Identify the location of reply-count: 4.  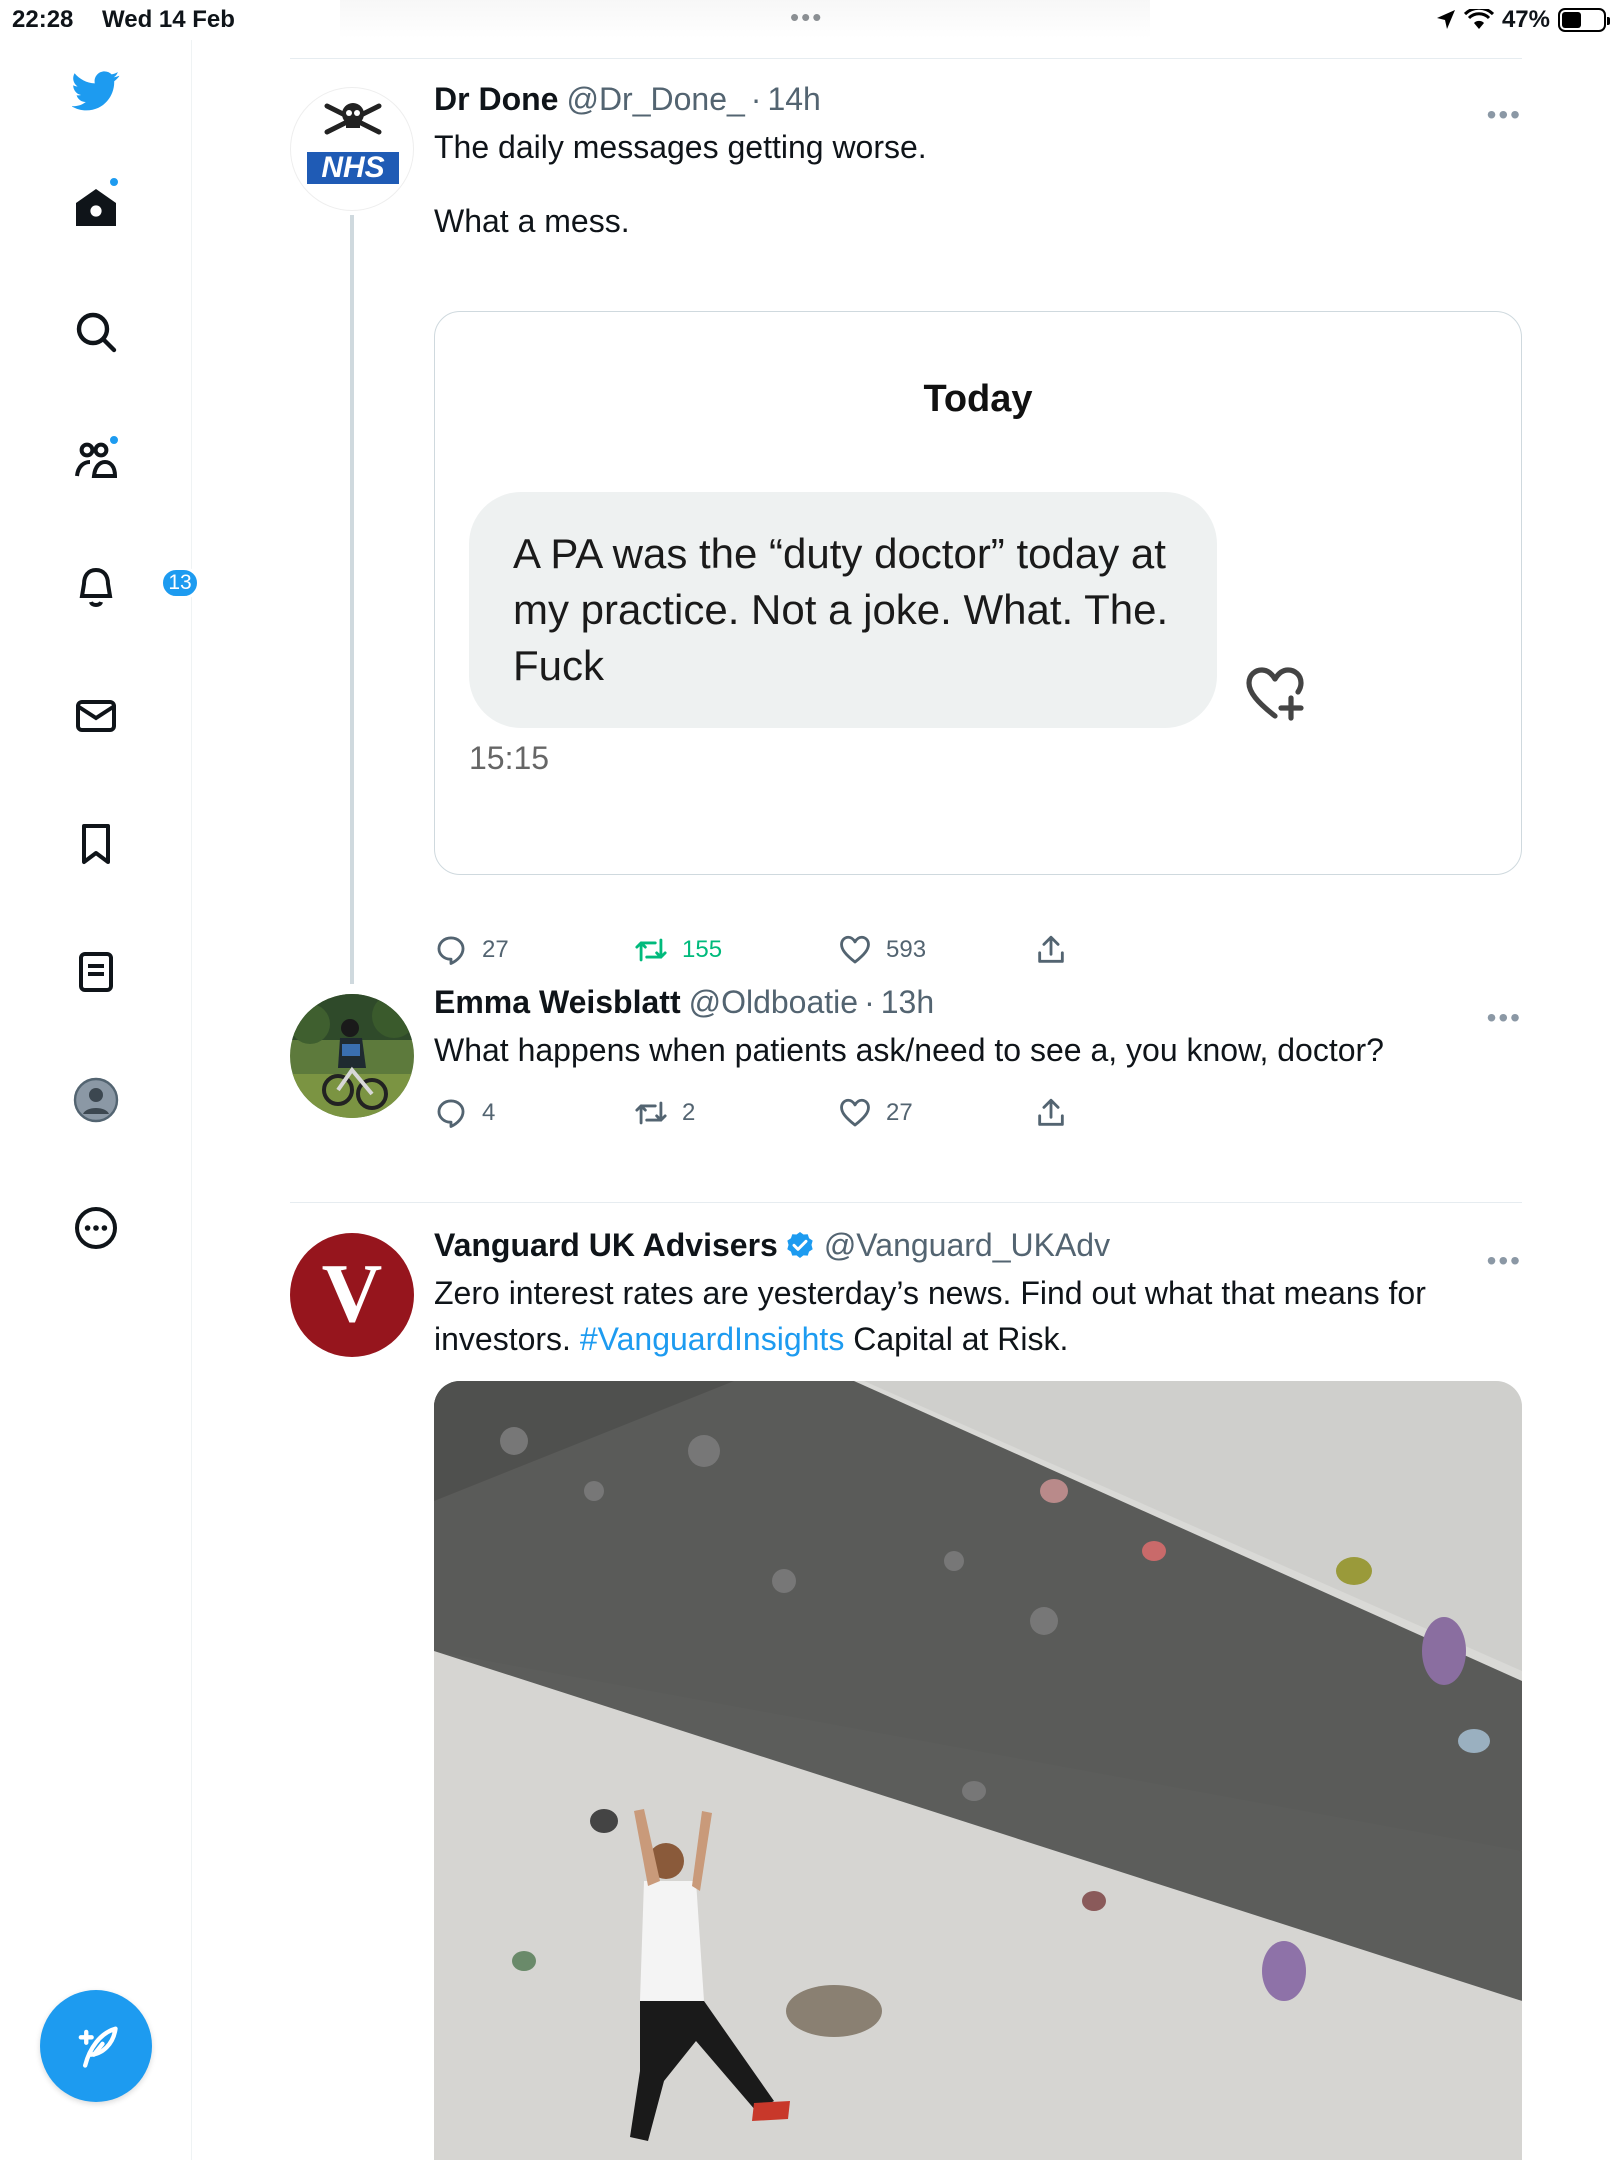
(489, 1112).